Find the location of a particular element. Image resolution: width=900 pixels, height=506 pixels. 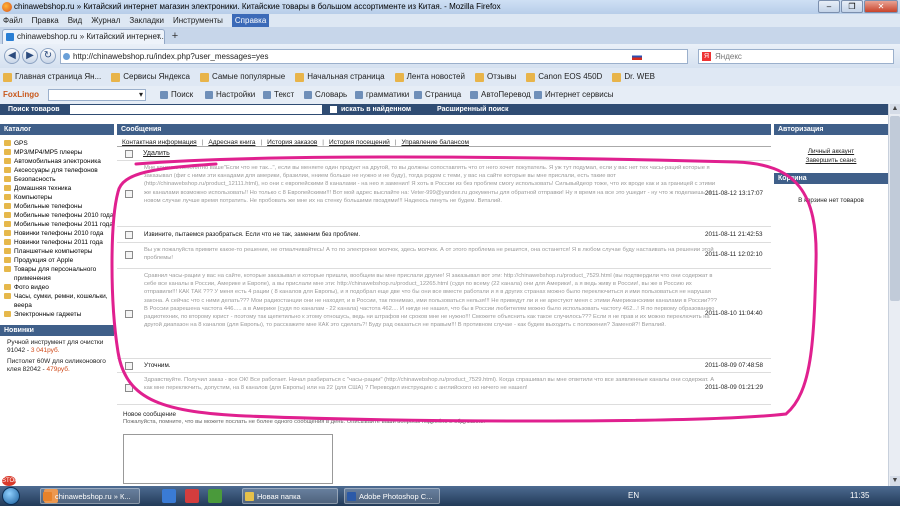

new-message-textarea is located at coordinates (228, 459).